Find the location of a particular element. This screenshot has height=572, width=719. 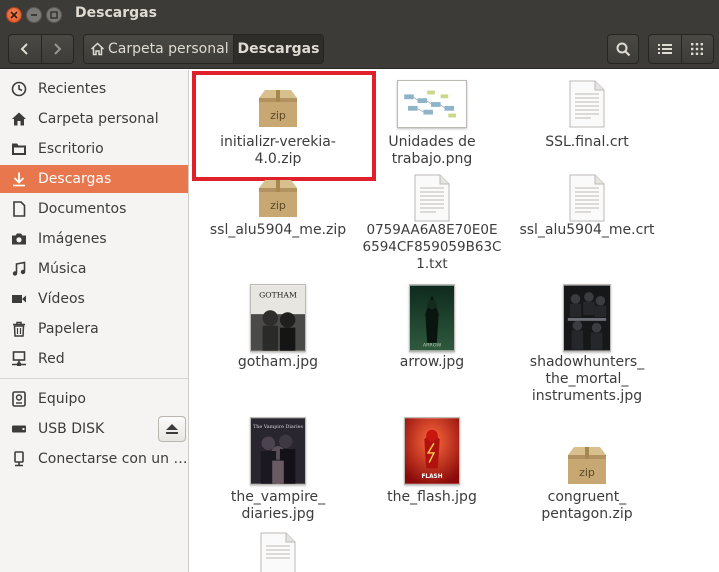

search-button is located at coordinates (623, 49).